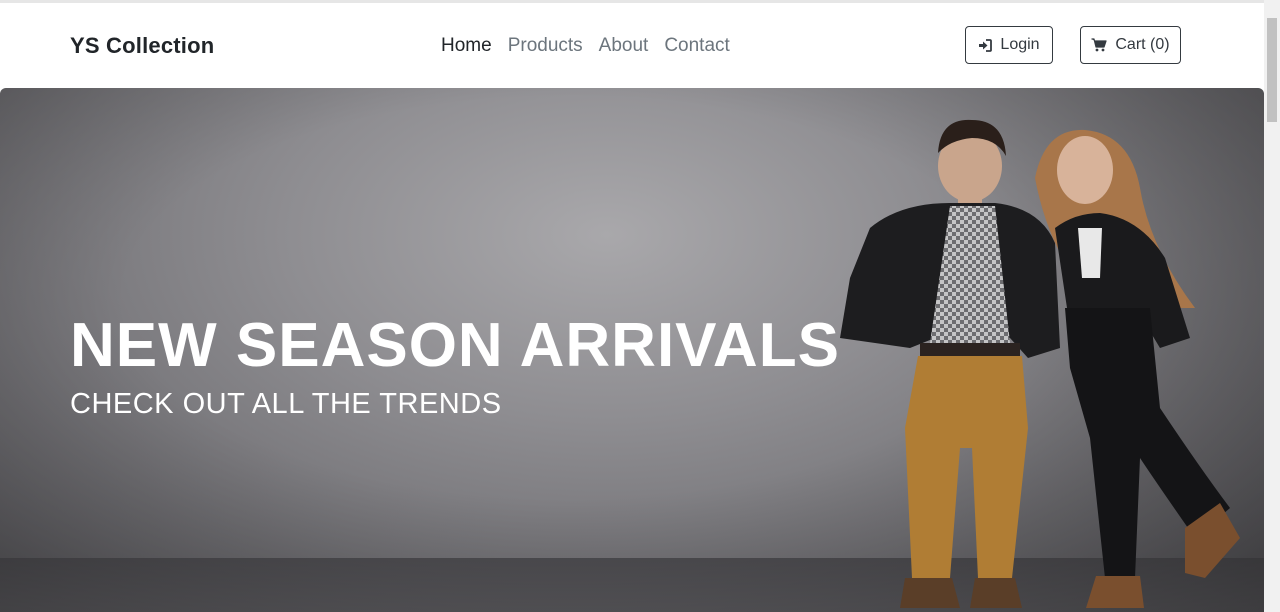  I want to click on cart-button: Cart (0), so click(1130, 45).